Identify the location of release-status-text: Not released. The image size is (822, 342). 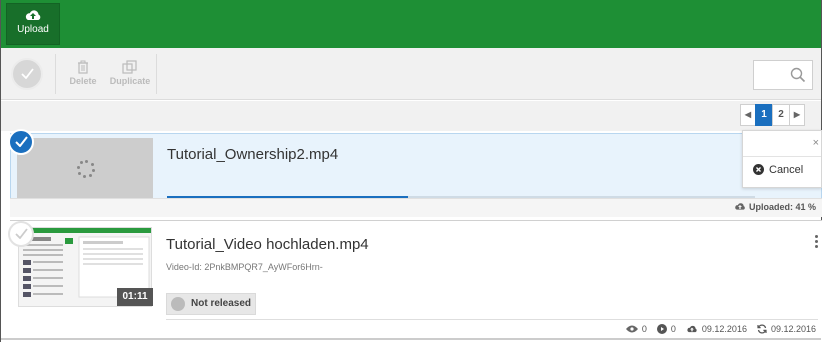
(221, 303).